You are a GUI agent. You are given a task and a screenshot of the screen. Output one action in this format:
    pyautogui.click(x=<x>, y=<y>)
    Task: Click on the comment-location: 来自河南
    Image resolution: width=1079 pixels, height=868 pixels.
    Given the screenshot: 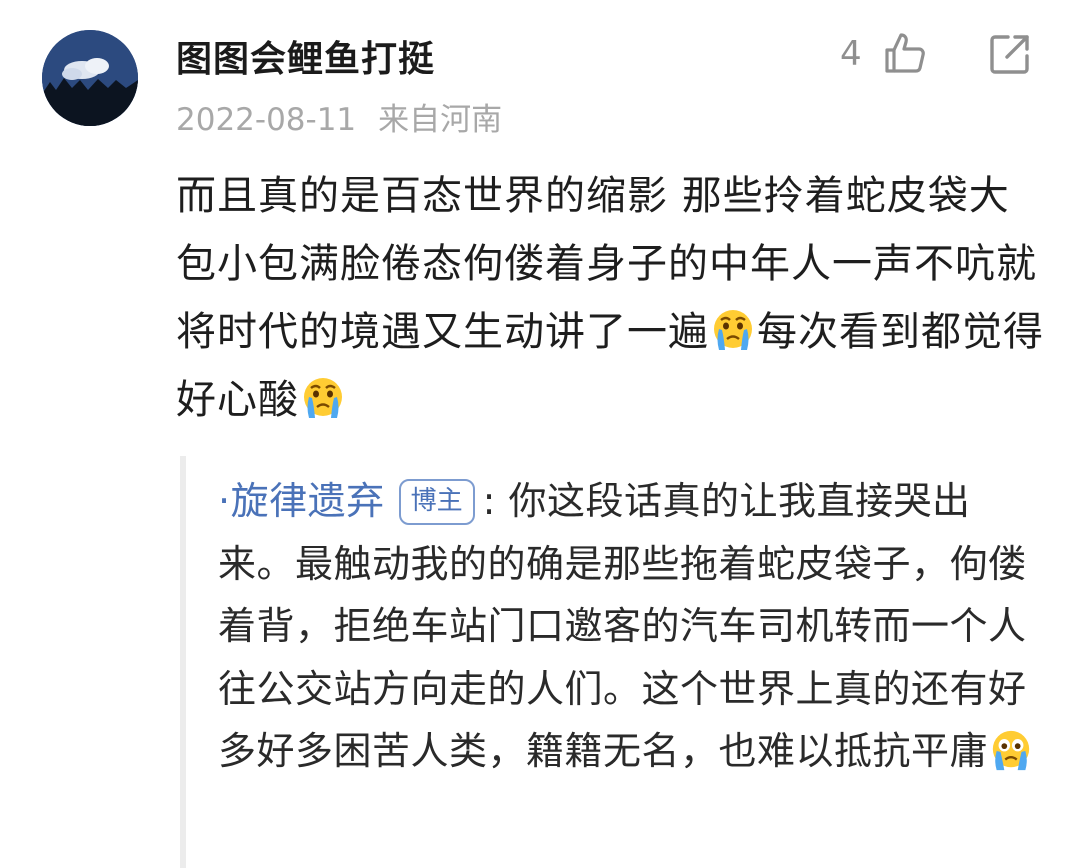 What is the action you would take?
    pyautogui.click(x=440, y=120)
    